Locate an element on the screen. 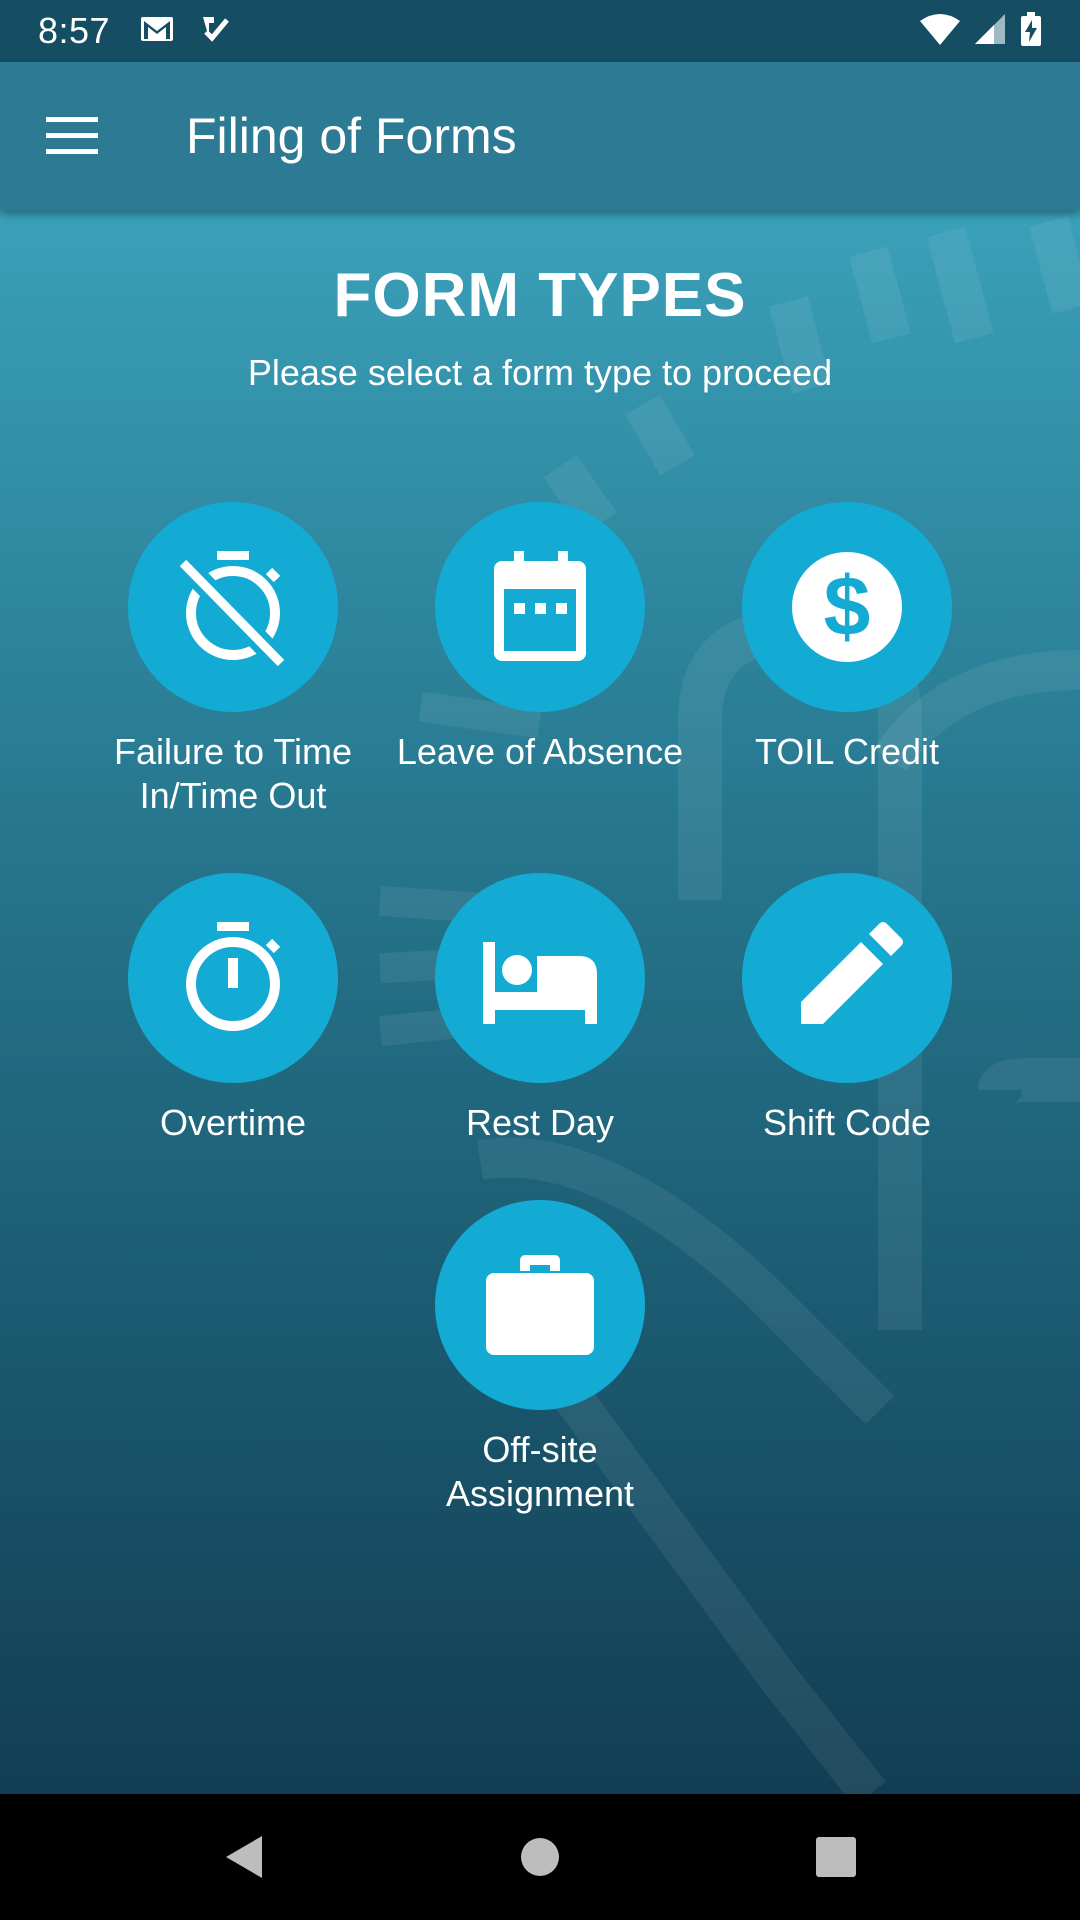  form-type-failure-to-time: Failure to Time In/Time Out is located at coordinates (233, 660).